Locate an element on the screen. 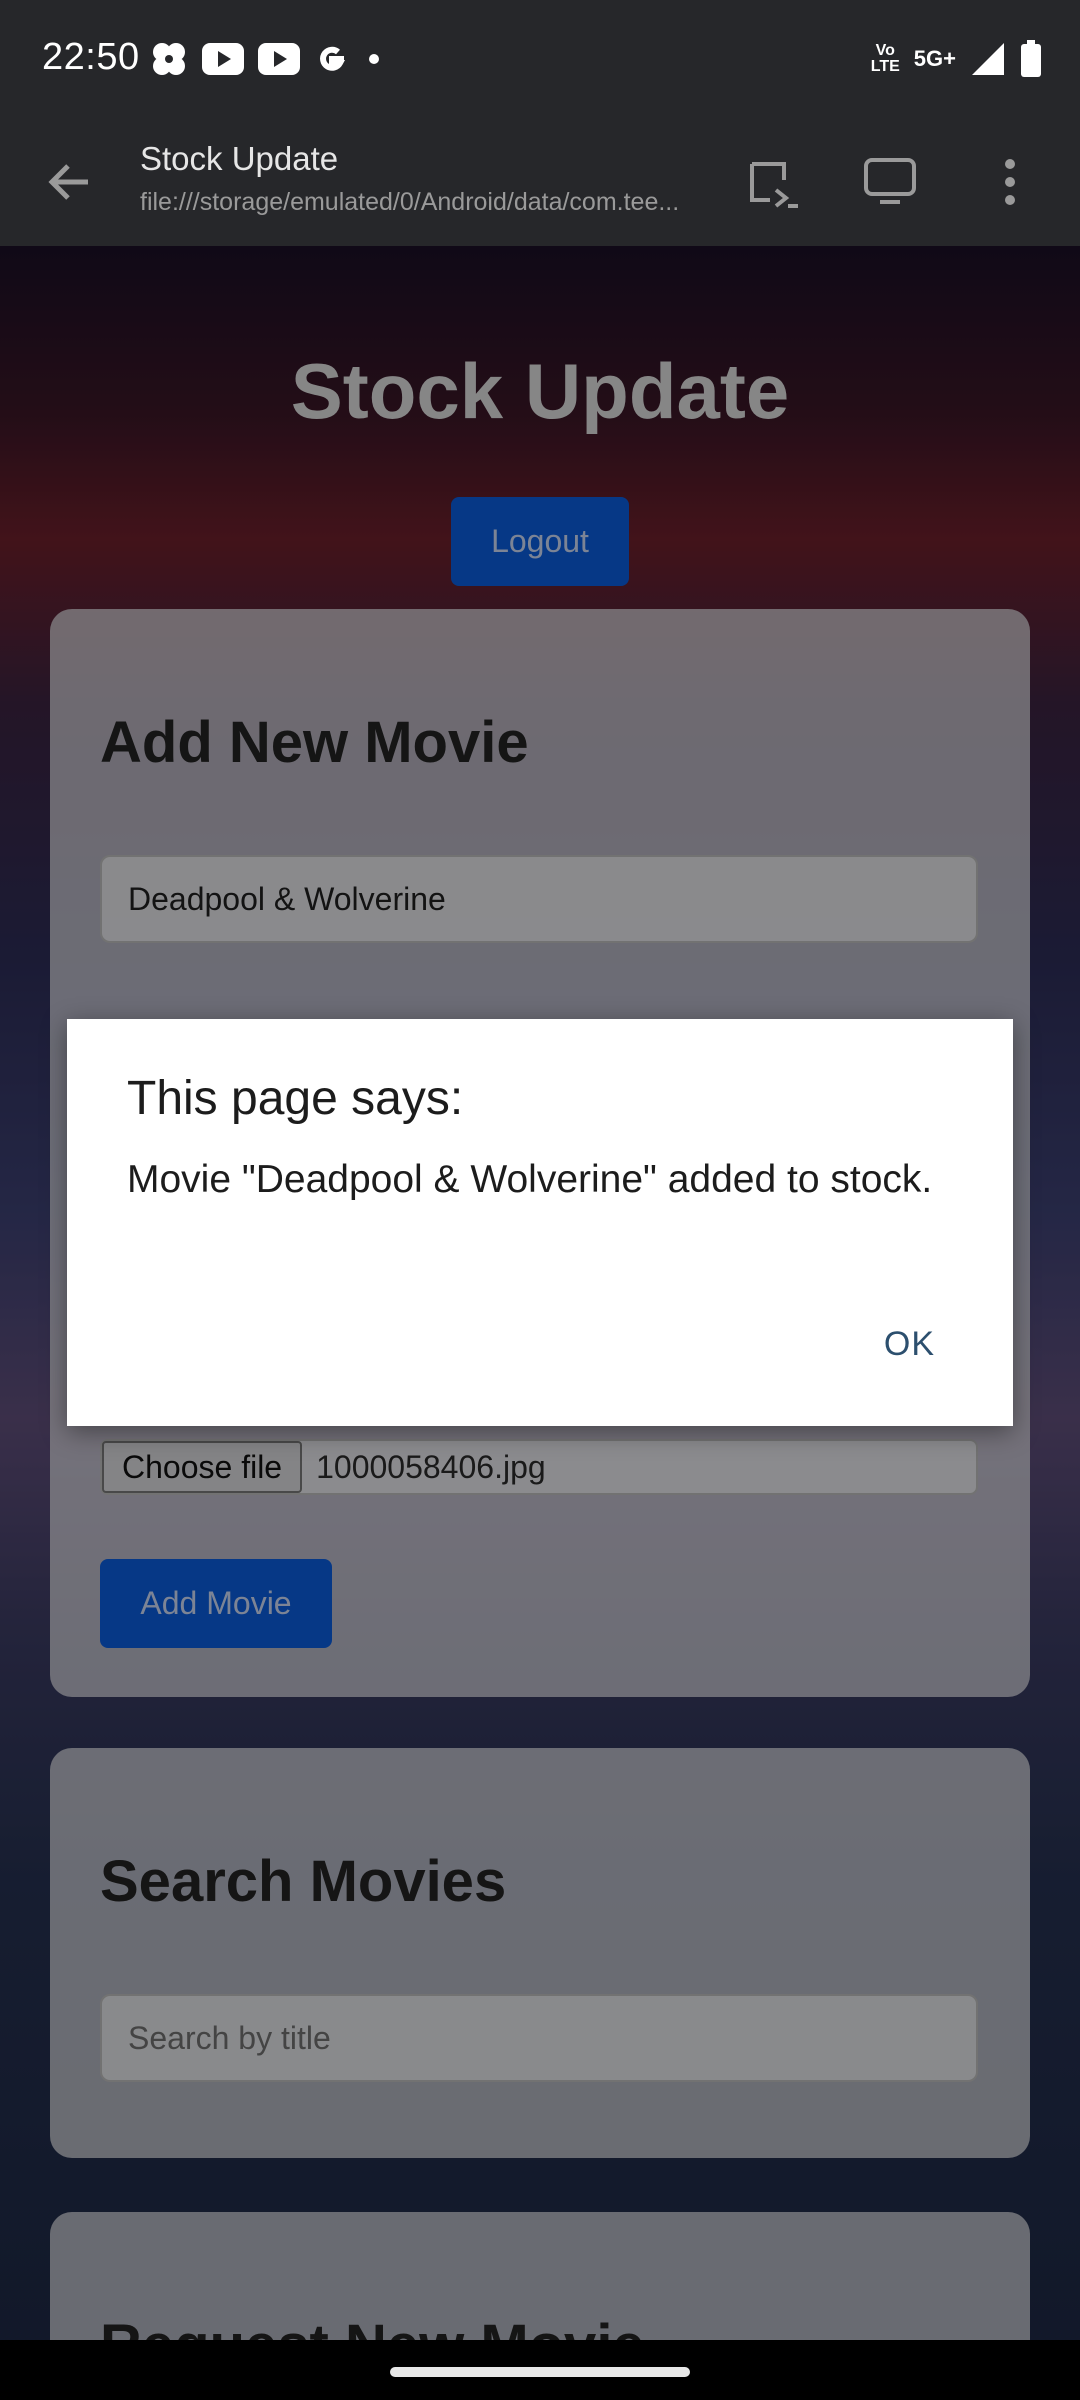 Image resolution: width=1080 pixels, height=2400 pixels. volte-bottom-label: LTE is located at coordinates (885, 66).